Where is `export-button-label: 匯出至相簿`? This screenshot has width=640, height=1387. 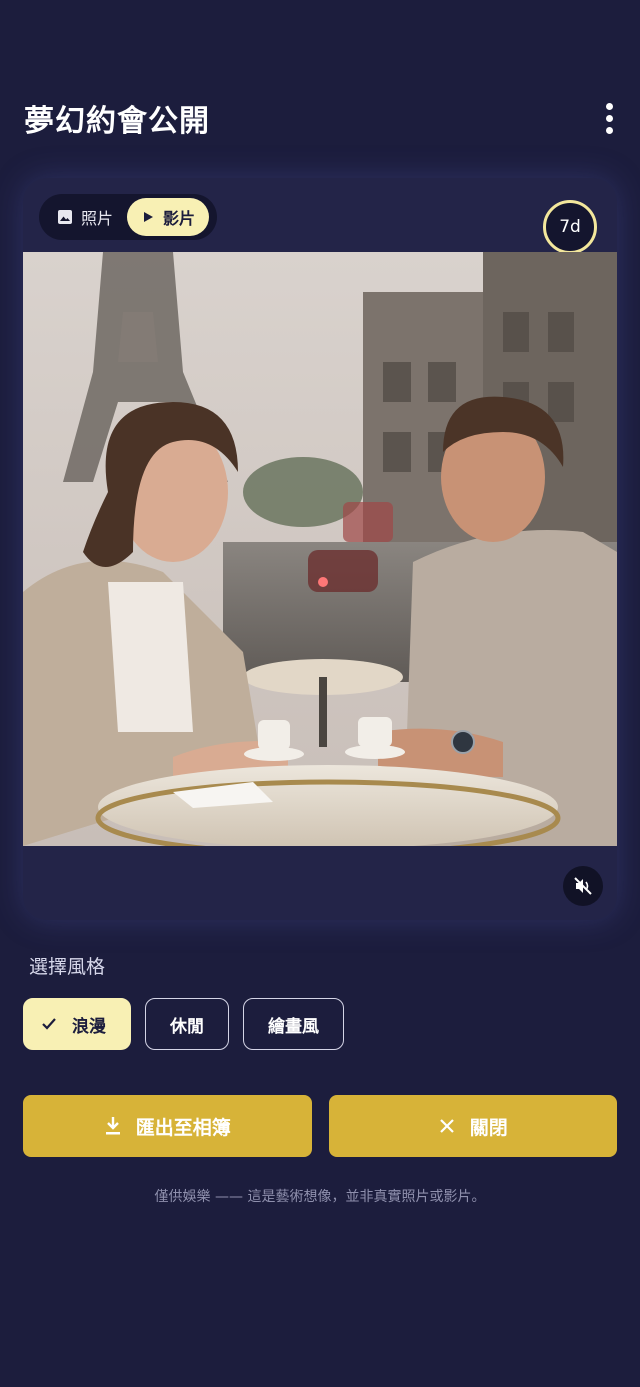 export-button-label: 匯出至相簿 is located at coordinates (183, 1127).